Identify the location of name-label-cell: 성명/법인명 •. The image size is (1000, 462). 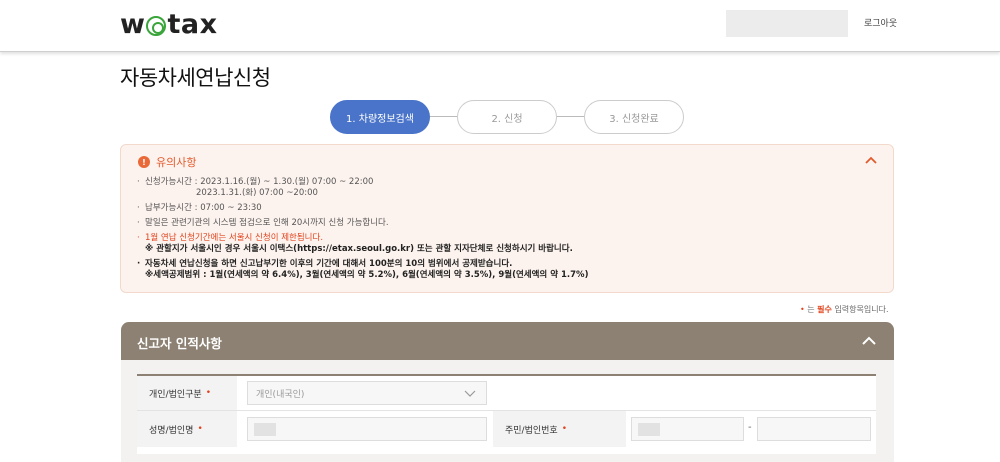
(187, 429).